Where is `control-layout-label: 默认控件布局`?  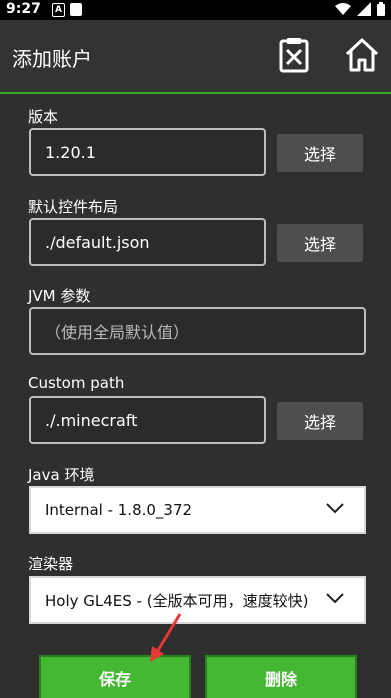
control-layout-label: 默认控件布局 is located at coordinates (73, 207).